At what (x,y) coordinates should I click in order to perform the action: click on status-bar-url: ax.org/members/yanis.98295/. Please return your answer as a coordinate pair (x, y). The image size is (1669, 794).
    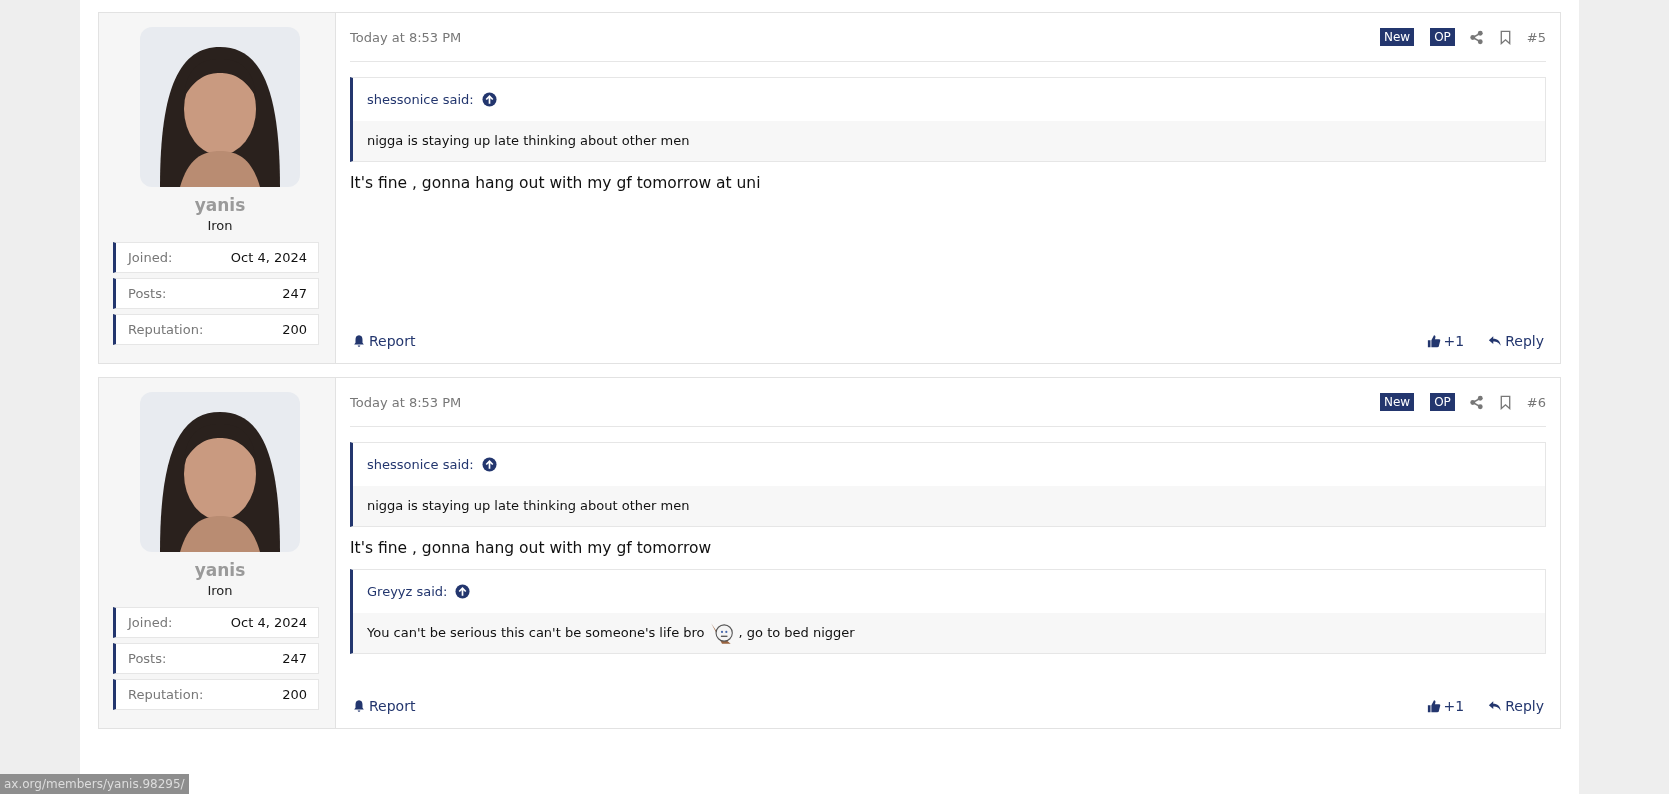
    Looking at the image, I should click on (94, 784).